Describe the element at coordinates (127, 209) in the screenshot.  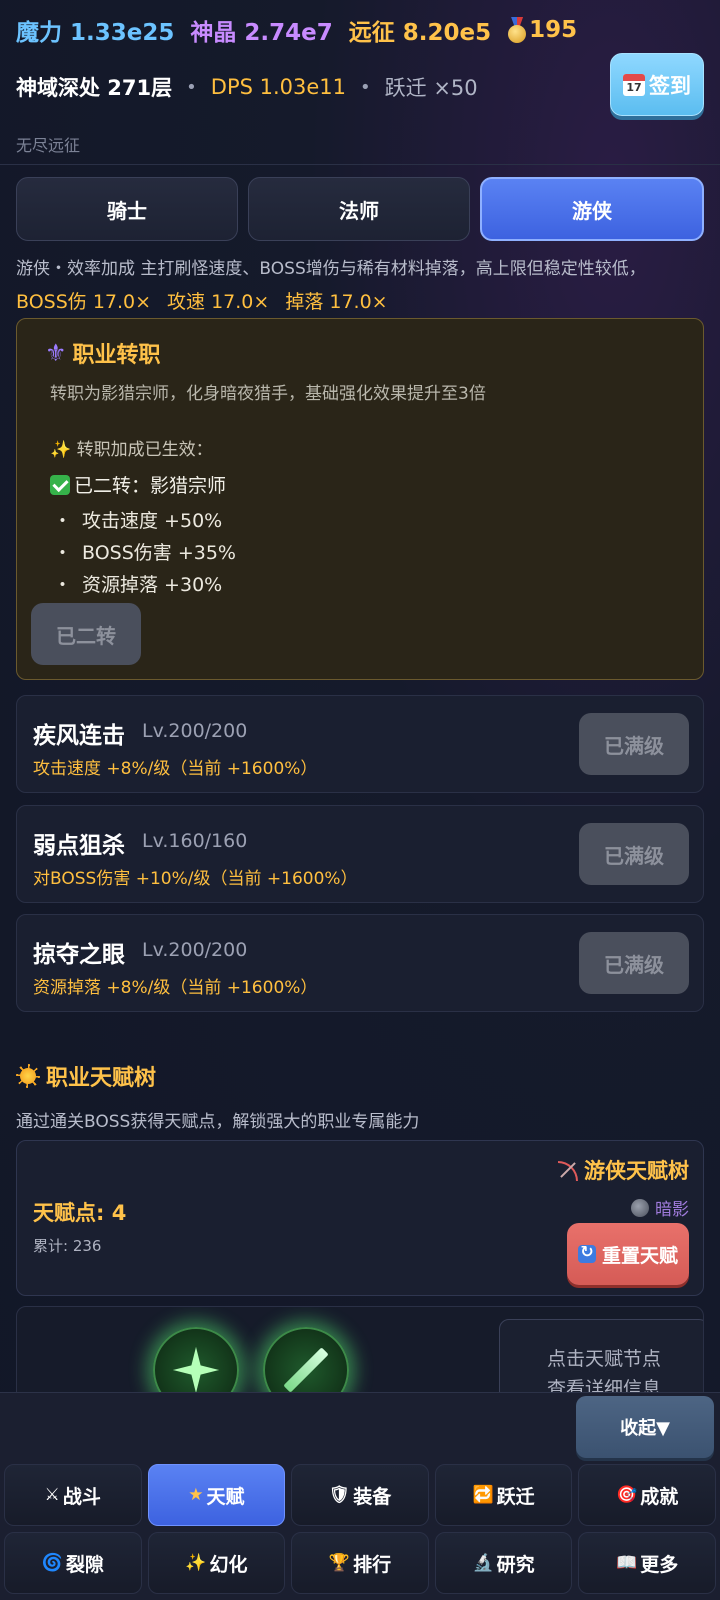
I see `tab-knight: 骑士` at that location.